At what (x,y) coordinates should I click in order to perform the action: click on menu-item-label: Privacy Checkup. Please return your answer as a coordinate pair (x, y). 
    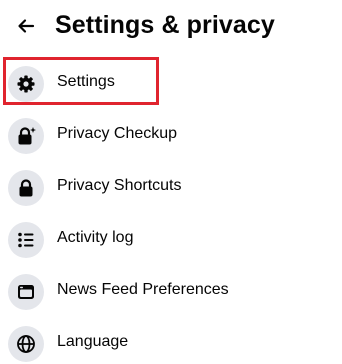
    Looking at the image, I should click on (117, 133).